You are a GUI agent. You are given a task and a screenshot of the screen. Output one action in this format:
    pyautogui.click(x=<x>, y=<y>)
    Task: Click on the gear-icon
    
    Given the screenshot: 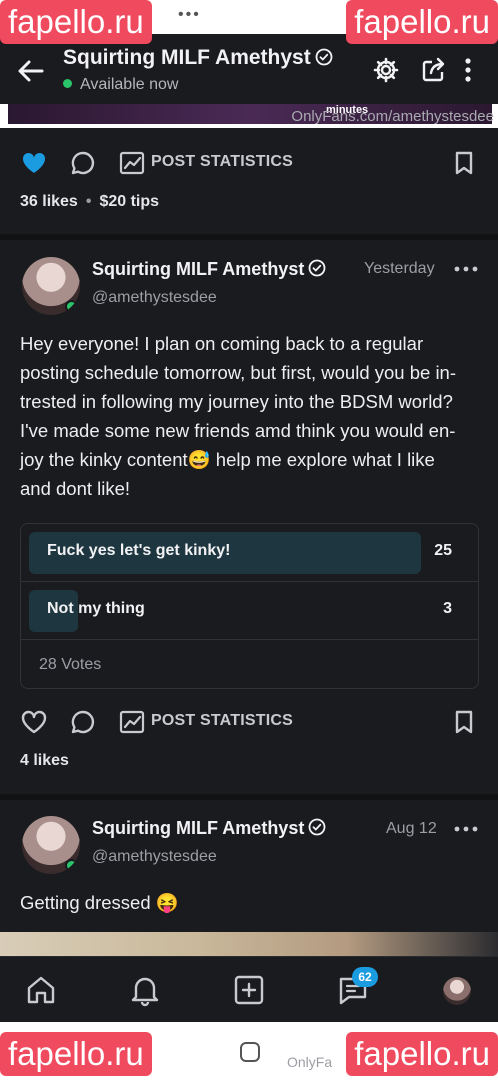 What is the action you would take?
    pyautogui.click(x=386, y=70)
    